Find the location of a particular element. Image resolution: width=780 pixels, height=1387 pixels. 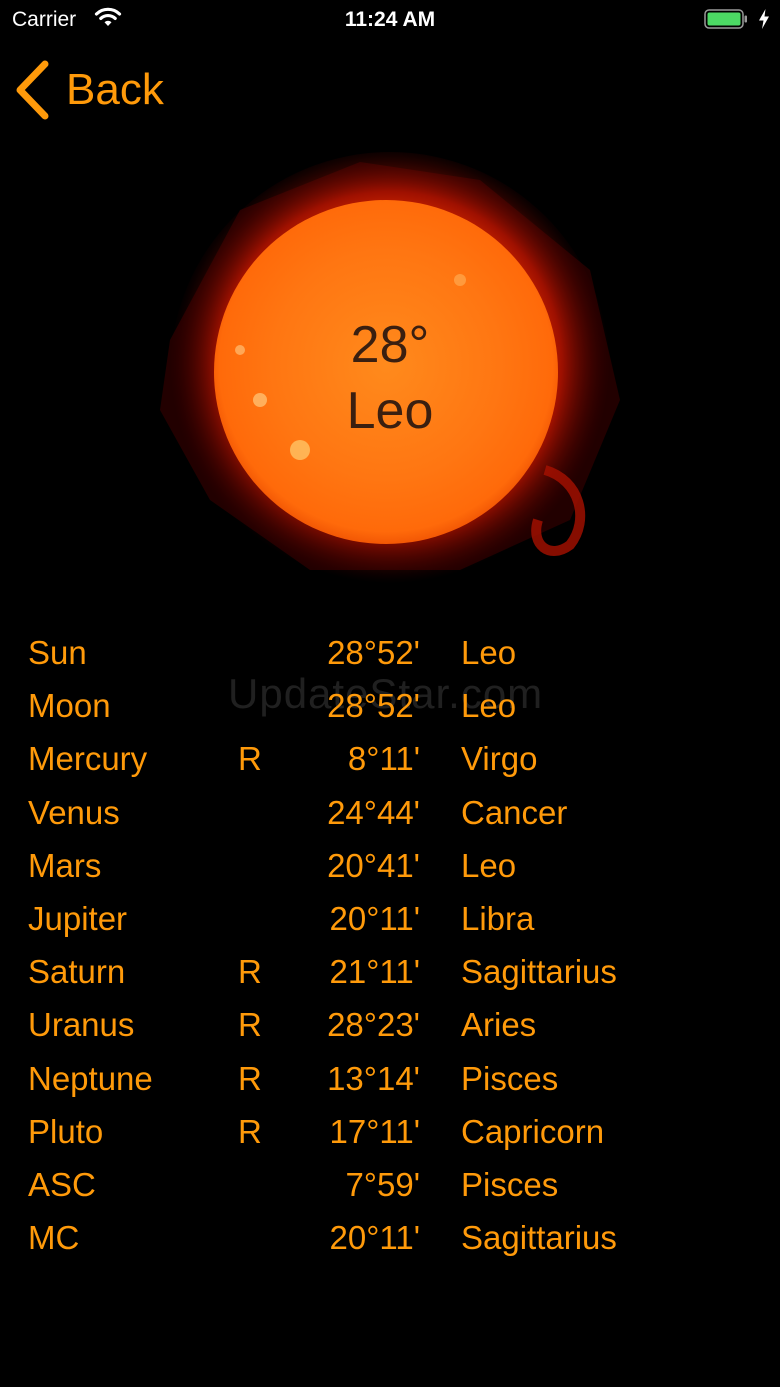

status-time: 11:24 AM is located at coordinates (390, 19).